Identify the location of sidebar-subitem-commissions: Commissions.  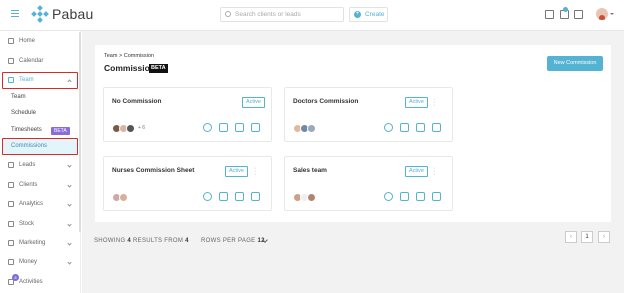
(39, 146).